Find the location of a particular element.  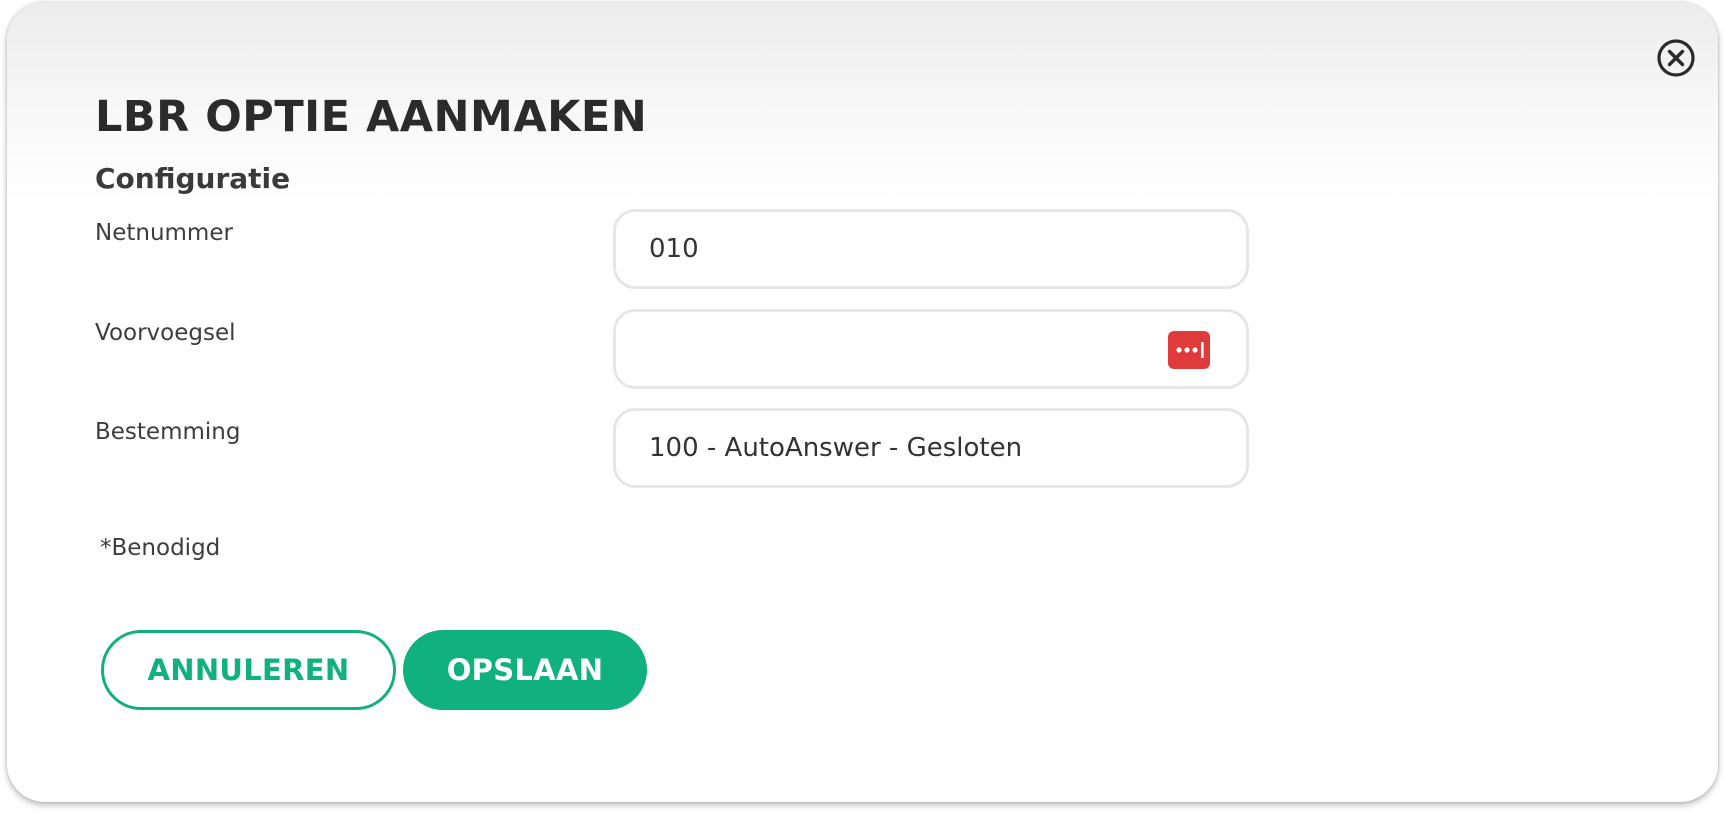

voorvoegsel-input is located at coordinates (909, 349).